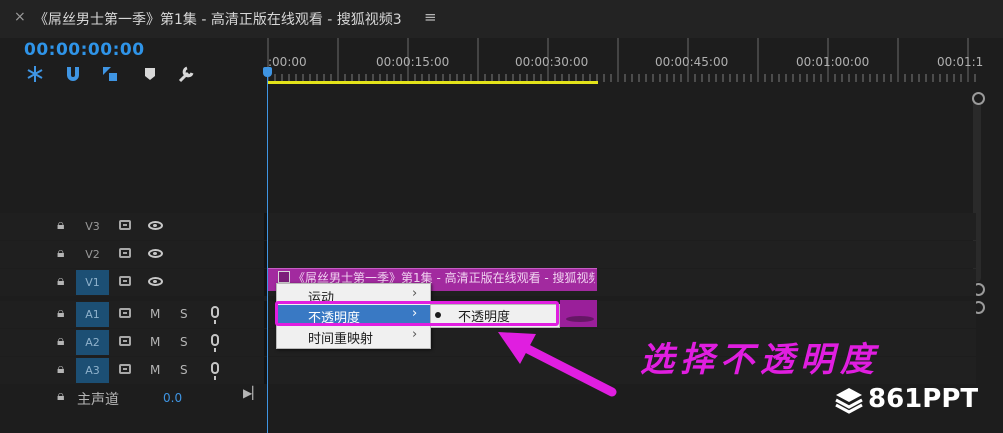 The width and height of the screenshot is (1003, 433). I want to click on wrench-icon, so click(186, 74).